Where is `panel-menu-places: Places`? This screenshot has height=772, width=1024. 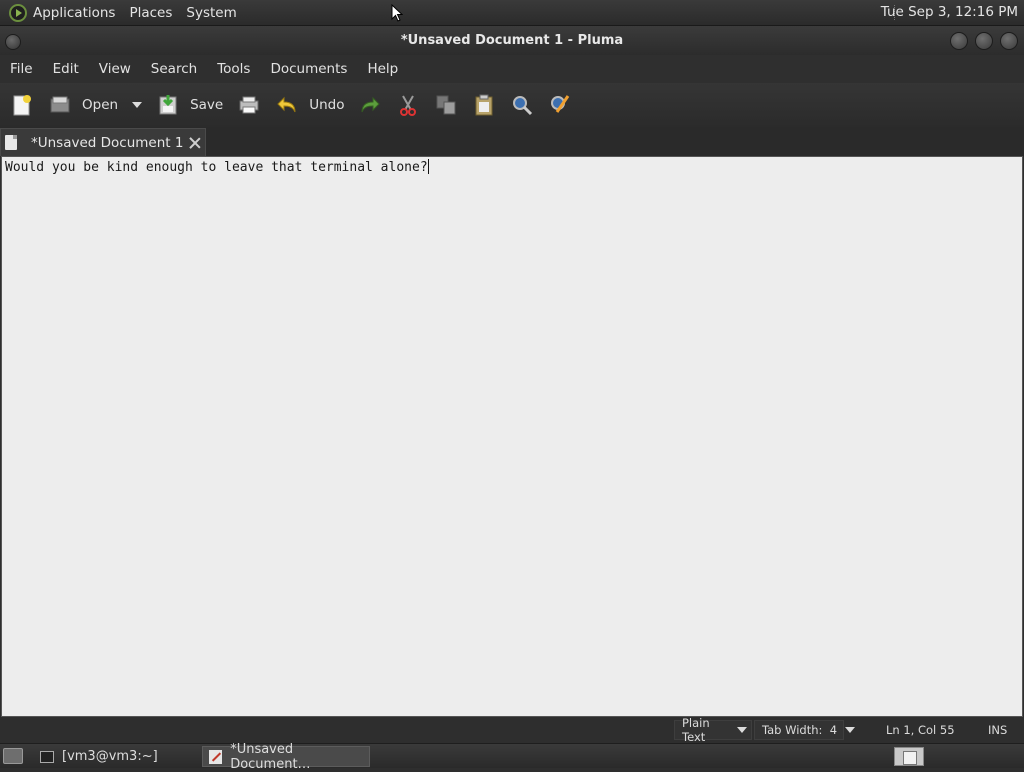 panel-menu-places: Places is located at coordinates (150, 13).